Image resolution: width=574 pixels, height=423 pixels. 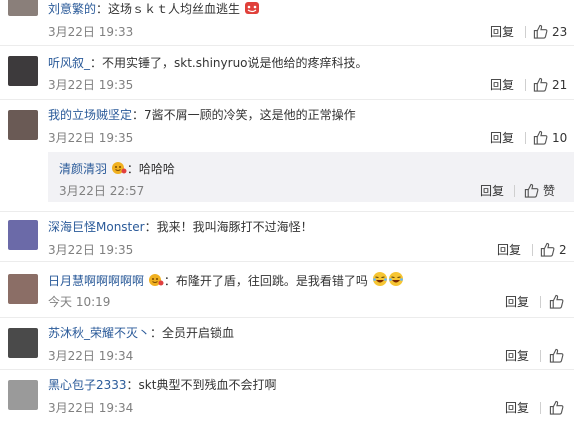 I want to click on sub-reply-like-button: 赞, so click(x=539, y=190).